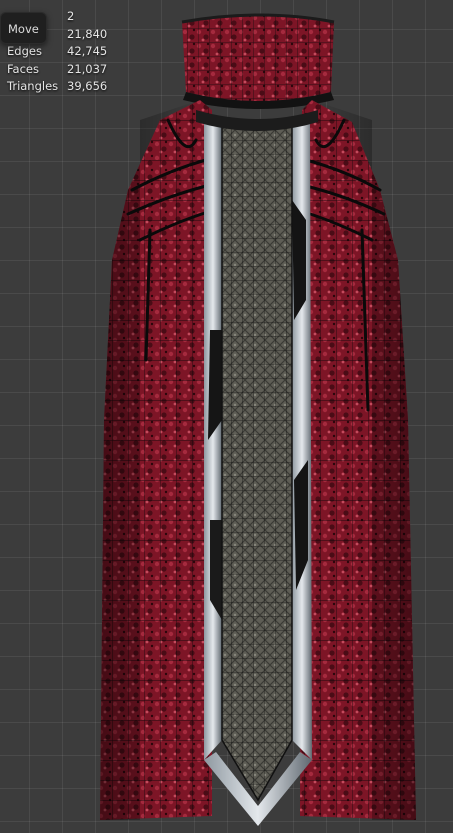 Image resolution: width=453 pixels, height=833 pixels. I want to click on stat-value: 21,037, so click(87, 68).